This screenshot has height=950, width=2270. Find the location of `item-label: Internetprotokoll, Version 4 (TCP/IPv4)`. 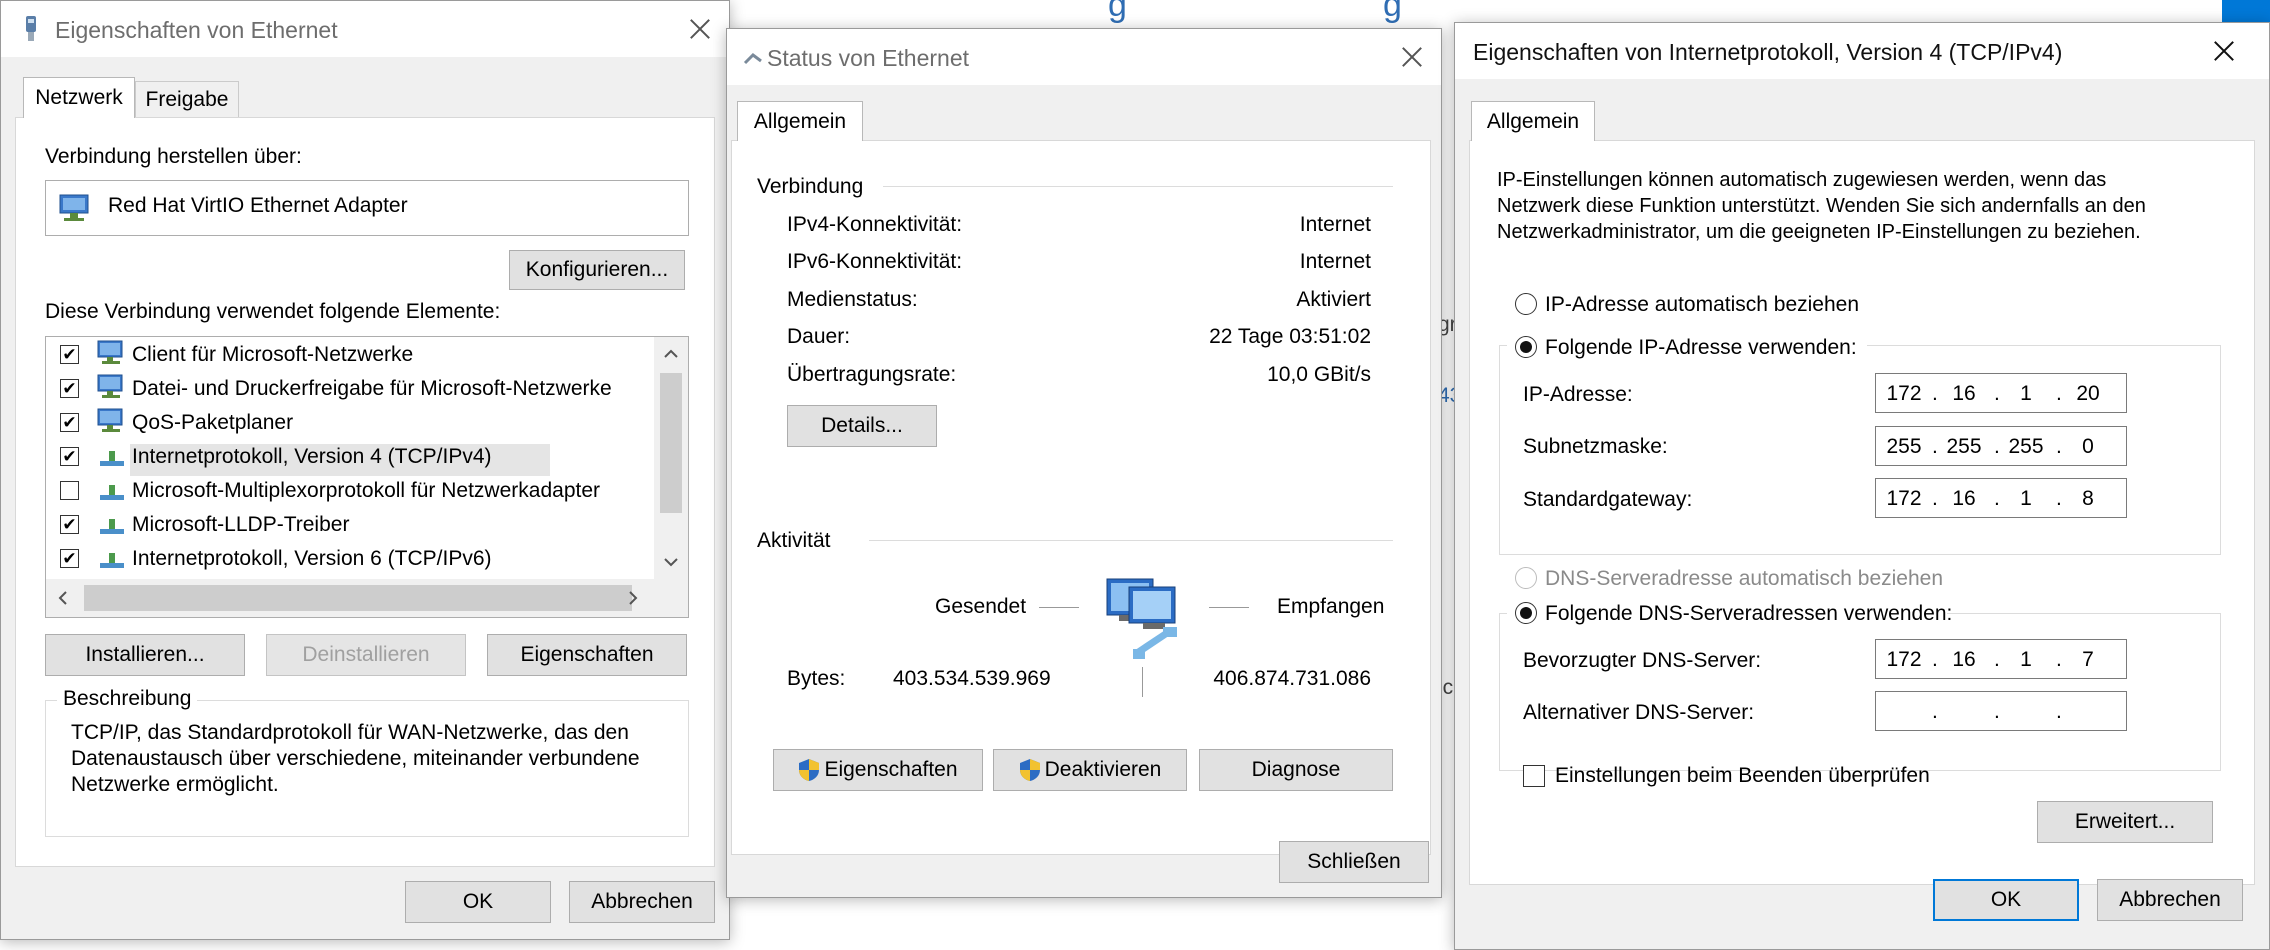

item-label: Internetprotokoll, Version 4 (TCP/IPv4) is located at coordinates (312, 456).